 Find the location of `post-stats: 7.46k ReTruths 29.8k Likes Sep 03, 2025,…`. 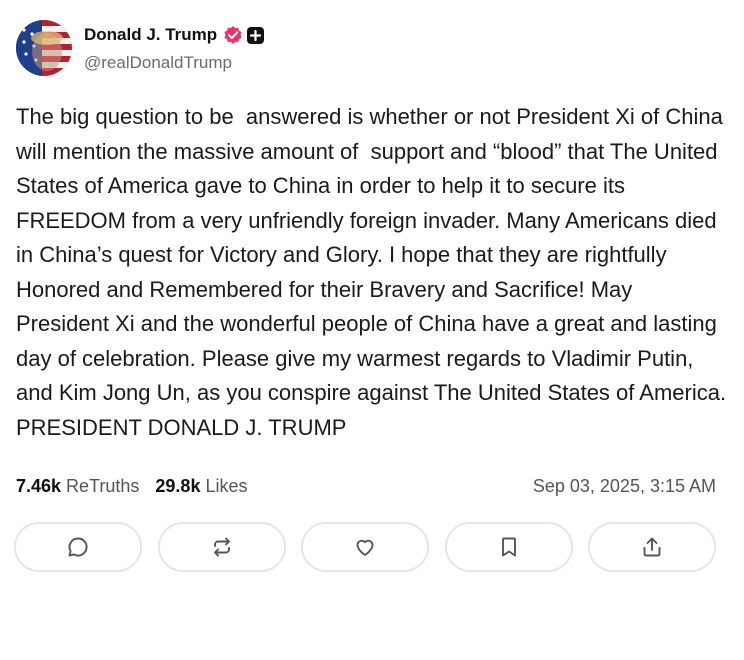

post-stats: 7.46k ReTruths 29.8k Likes Sep 03, 2025,… is located at coordinates (366, 486).